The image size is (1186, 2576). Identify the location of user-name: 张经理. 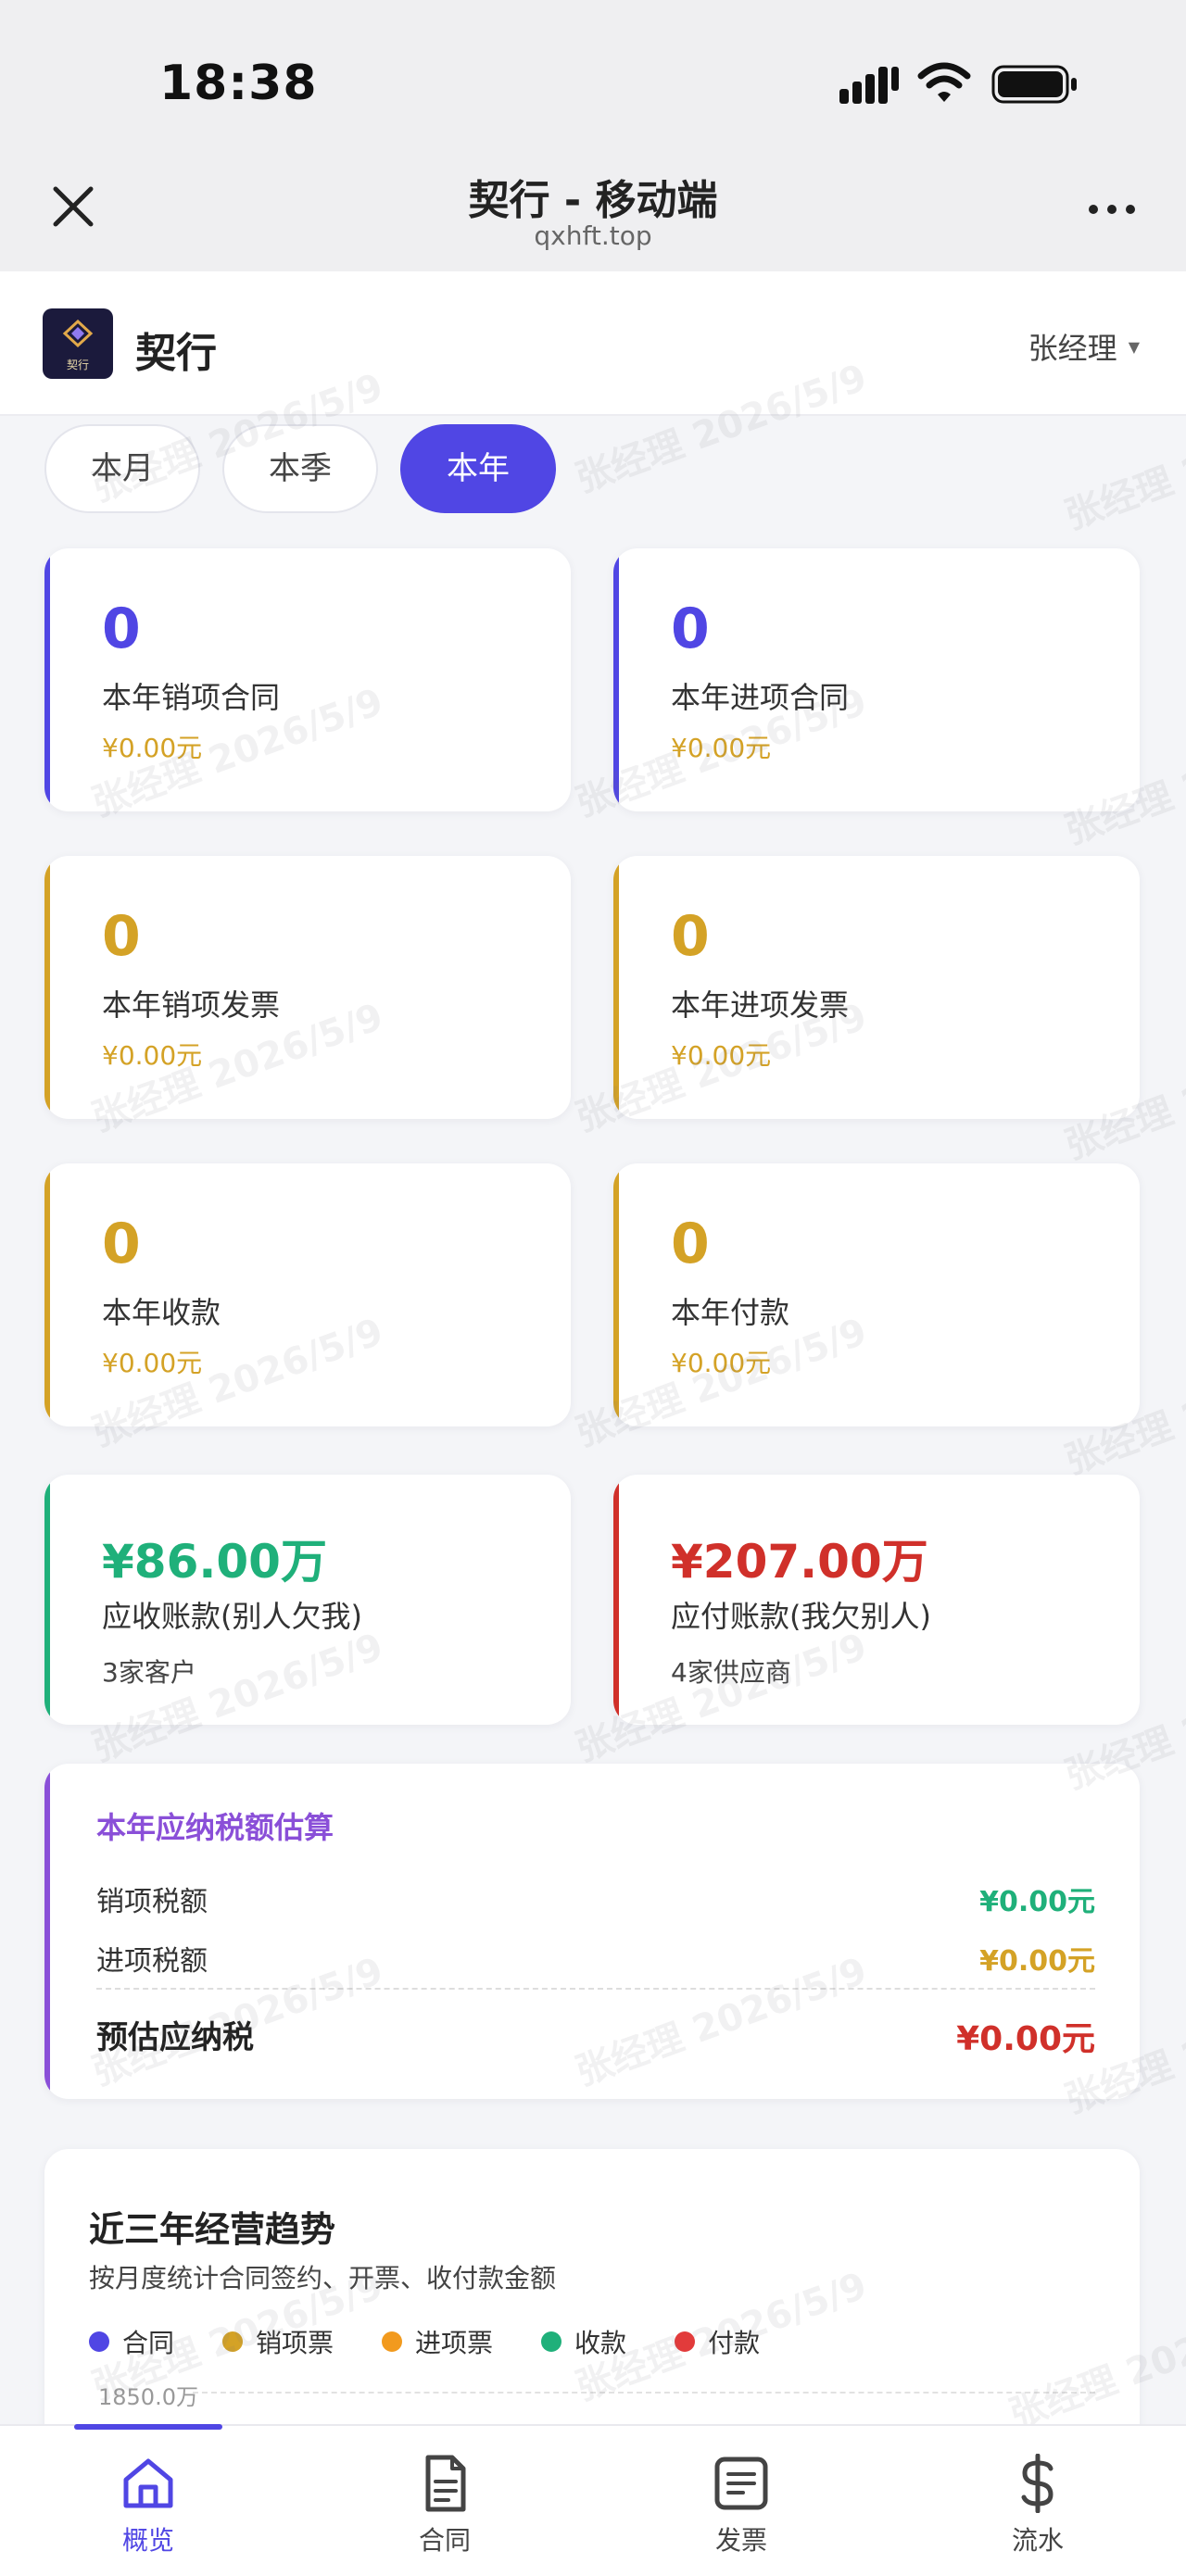
(1072, 348).